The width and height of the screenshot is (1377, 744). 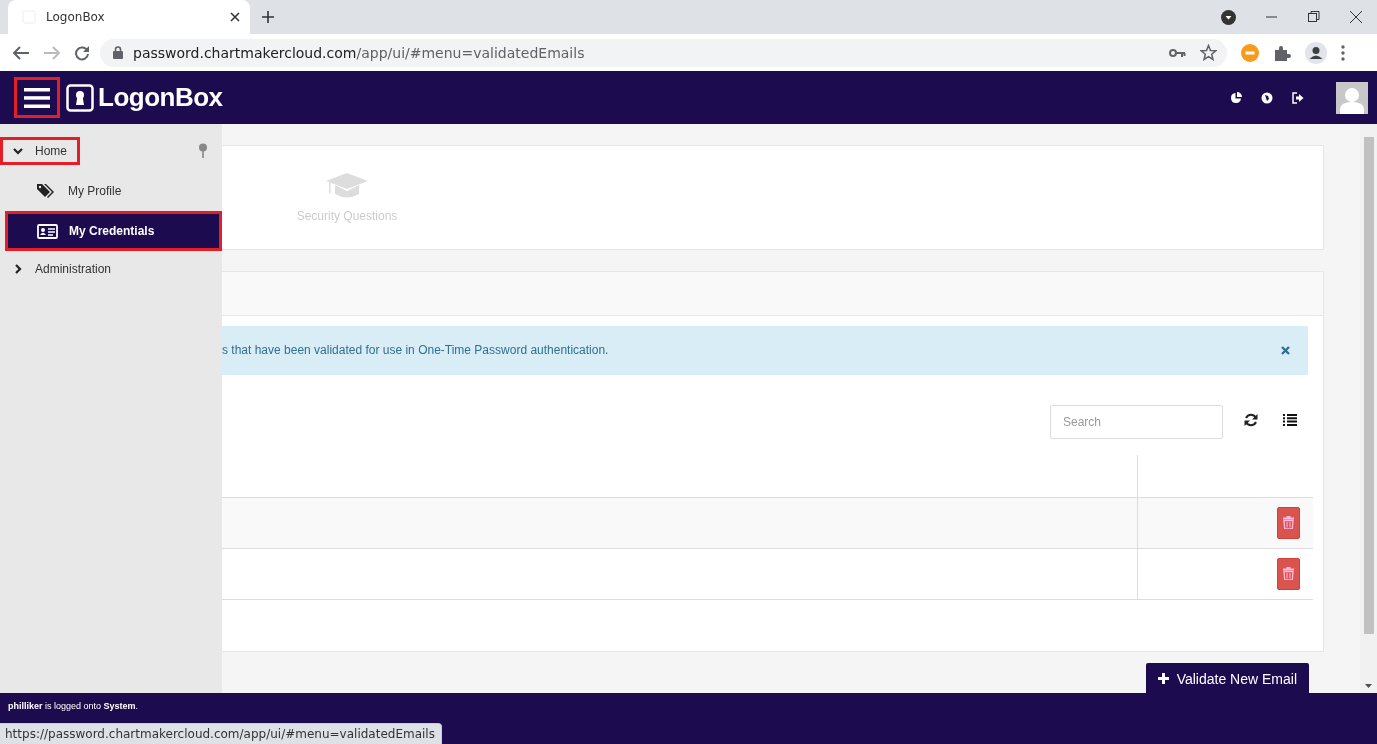 What do you see at coordinates (82, 52) in the screenshot?
I see `reload-icon` at bounding box center [82, 52].